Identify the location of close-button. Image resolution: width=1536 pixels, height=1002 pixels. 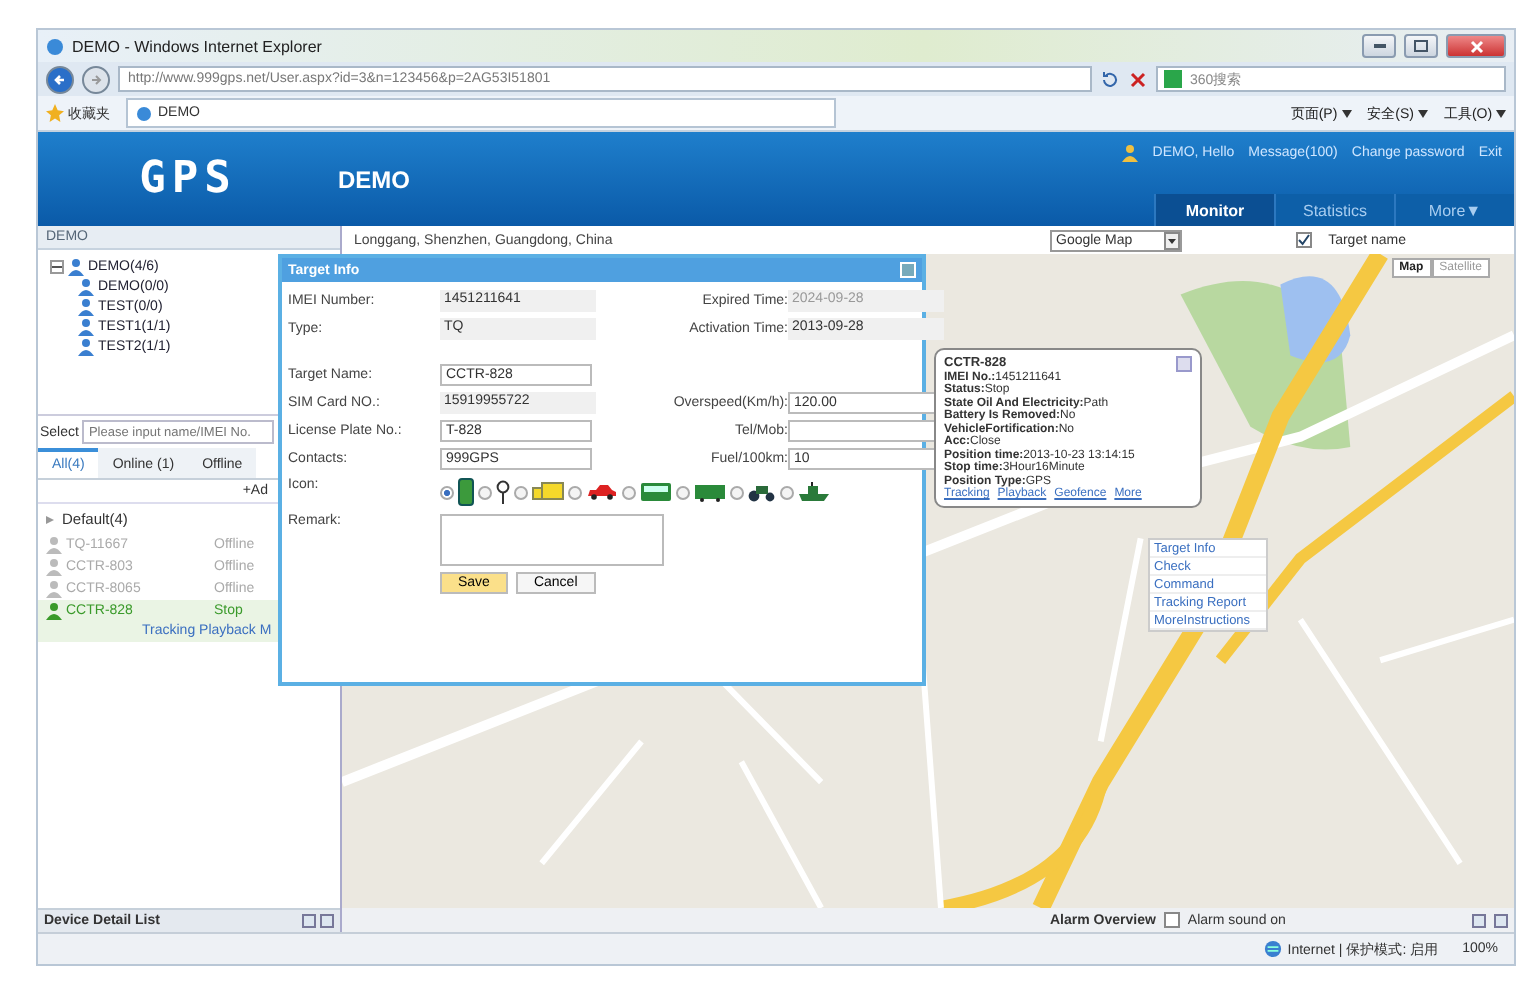
(1476, 46).